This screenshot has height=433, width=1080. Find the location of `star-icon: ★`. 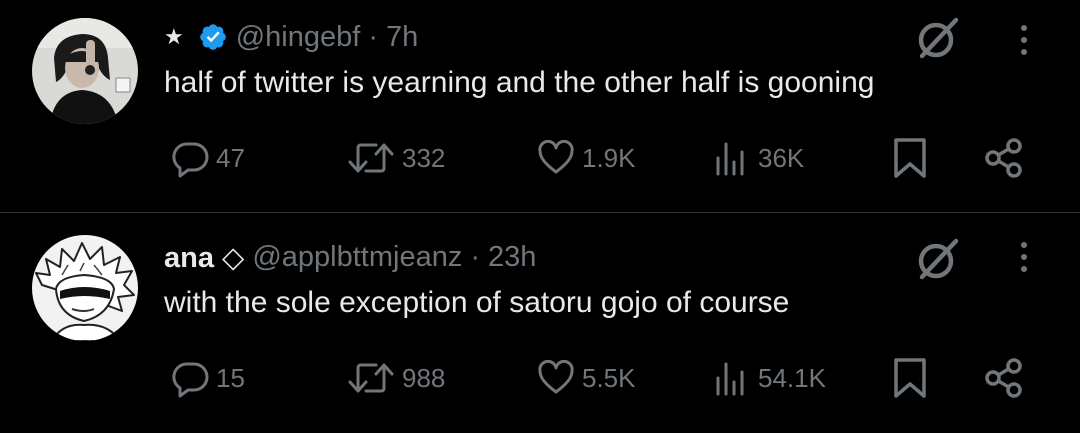

star-icon: ★ is located at coordinates (174, 36).